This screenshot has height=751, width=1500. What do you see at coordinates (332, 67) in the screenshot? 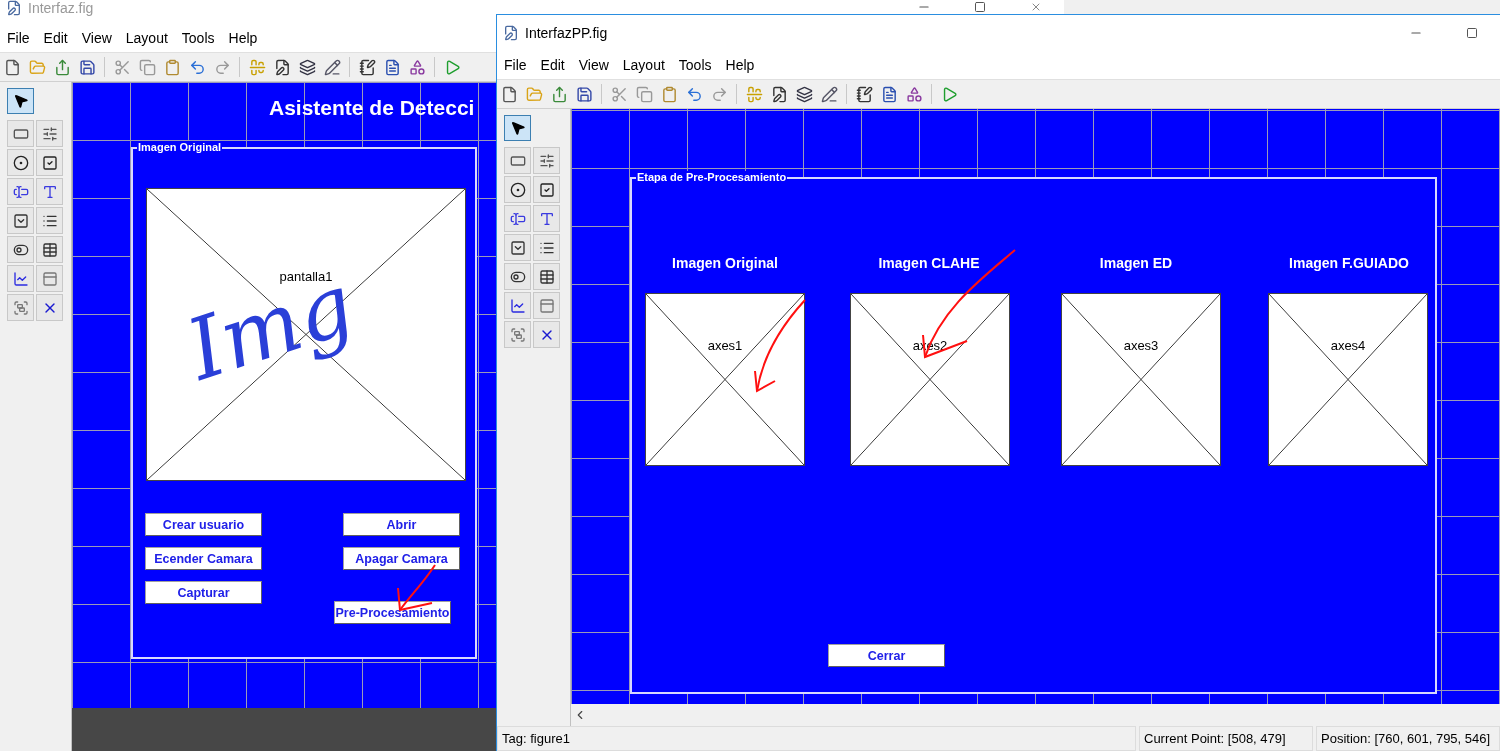
I see `pencil-icon` at bounding box center [332, 67].